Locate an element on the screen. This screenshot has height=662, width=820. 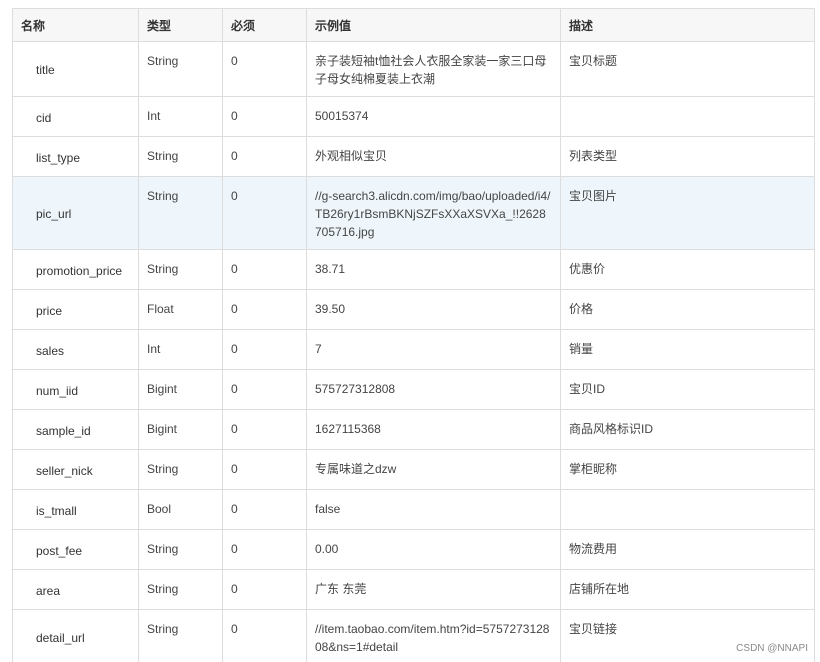
cell-example: 39.50 is located at coordinates (433, 309).